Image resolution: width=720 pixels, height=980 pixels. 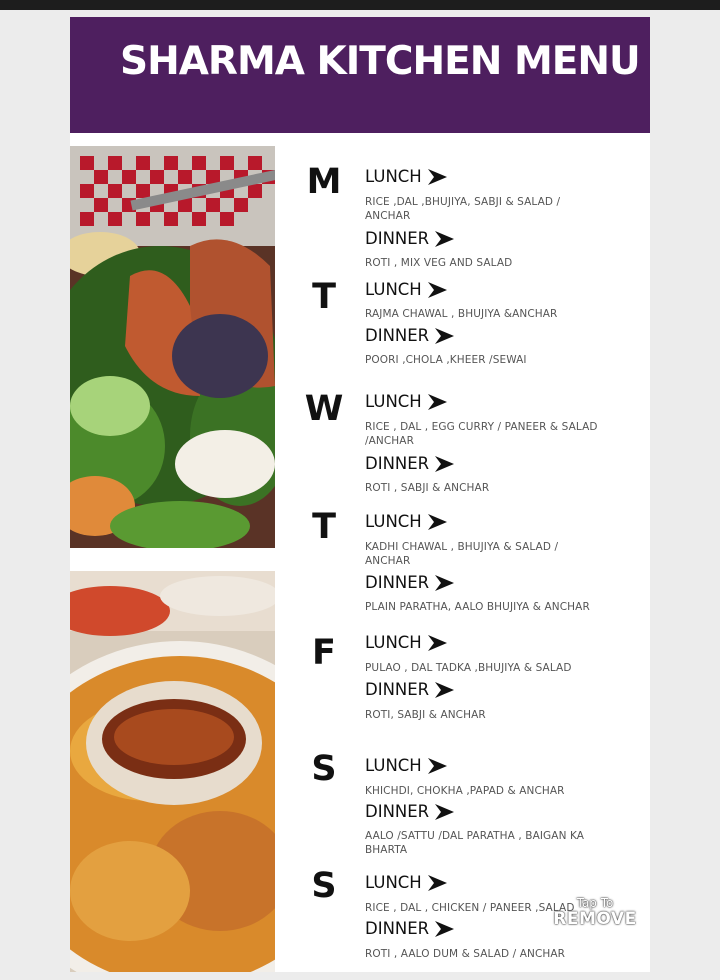 I want to click on dinner-items: ROTI, SABJI & ANCHAR, so click(x=425, y=715).